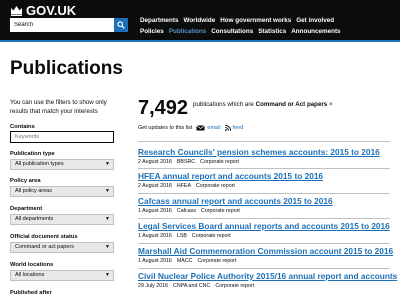 The image size is (400, 300). What do you see at coordinates (30, 275) in the screenshot?
I see `world-locations-value: All locations` at bounding box center [30, 275].